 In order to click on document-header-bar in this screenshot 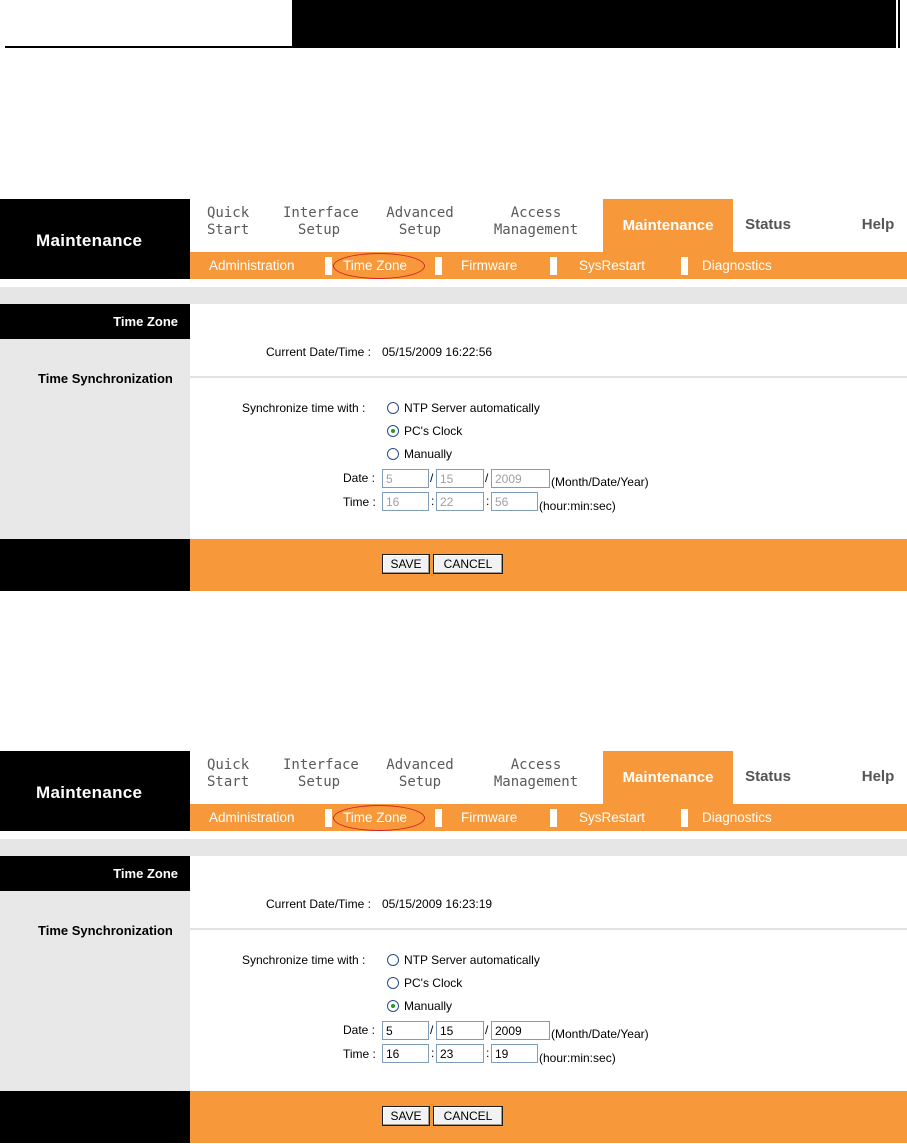, I will do `click(453, 26)`.